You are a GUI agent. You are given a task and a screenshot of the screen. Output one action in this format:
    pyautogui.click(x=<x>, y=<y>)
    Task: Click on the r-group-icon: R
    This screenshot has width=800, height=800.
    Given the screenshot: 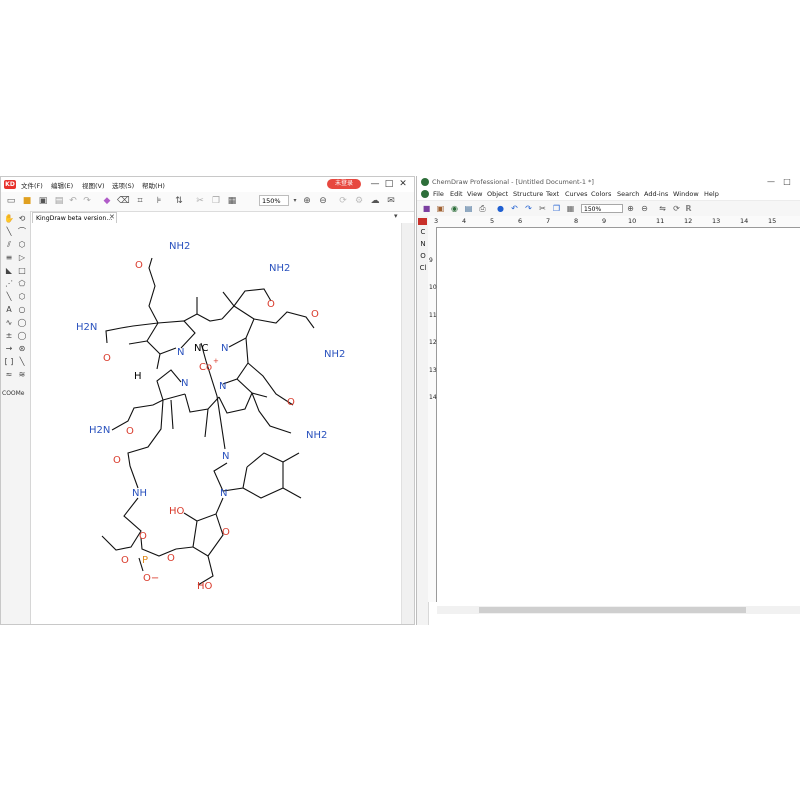 What is the action you would take?
    pyautogui.click(x=688, y=208)
    